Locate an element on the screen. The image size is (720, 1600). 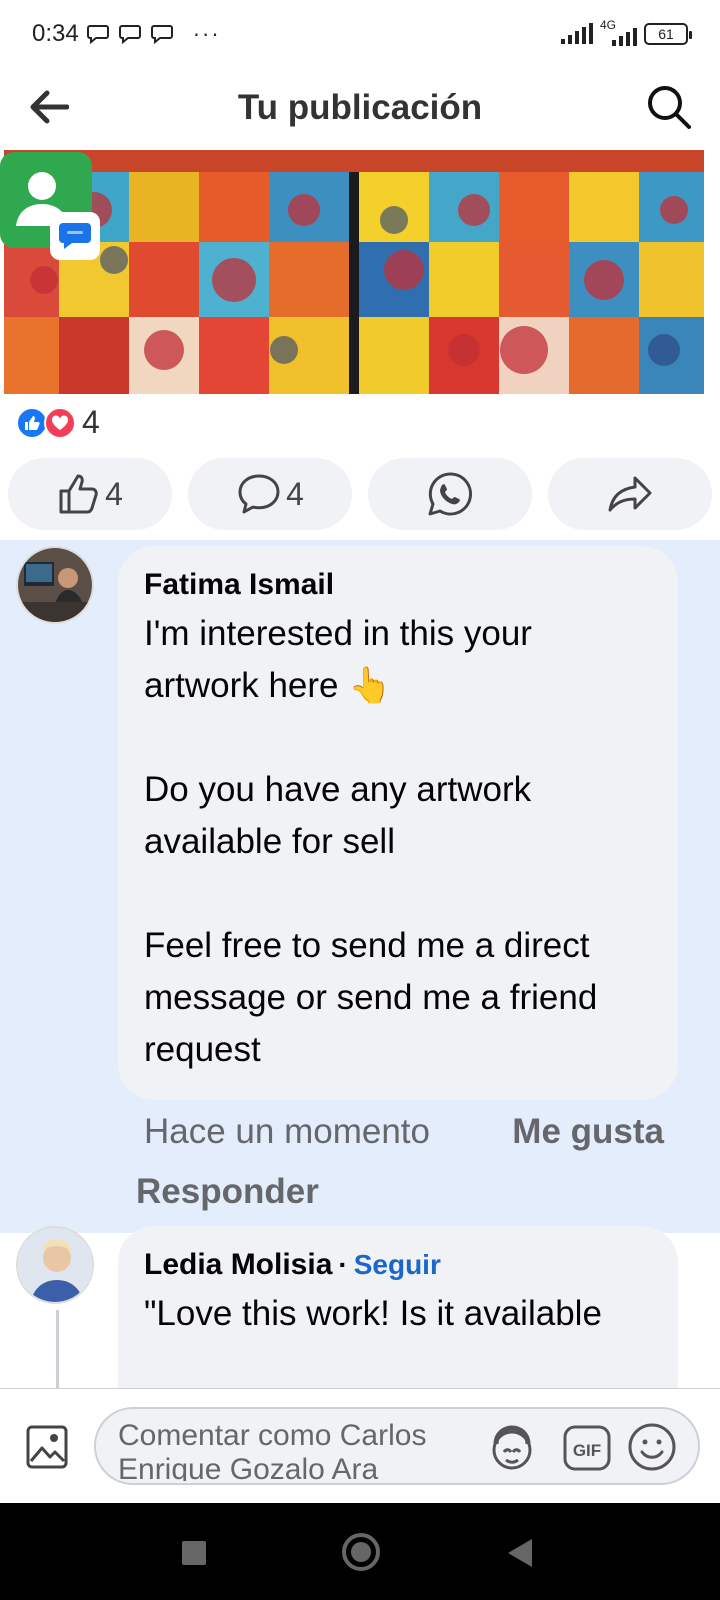
avatar-sticker-icon is located at coordinates (512, 1447).